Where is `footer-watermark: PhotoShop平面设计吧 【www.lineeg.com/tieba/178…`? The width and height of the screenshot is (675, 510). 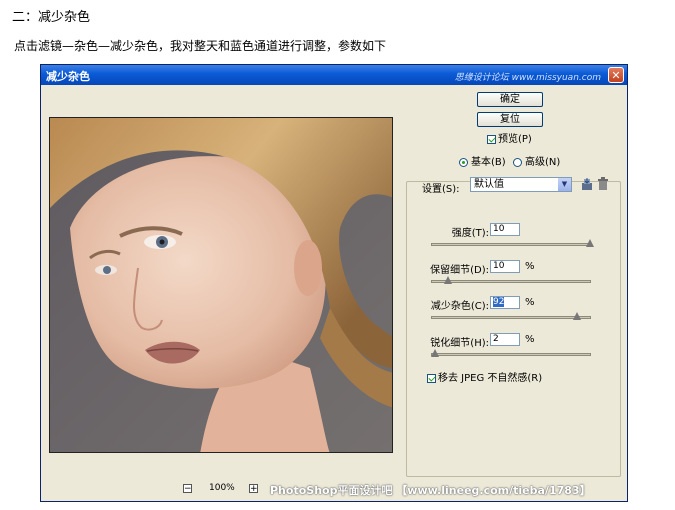 footer-watermark: PhotoShop平面设计吧 【www.lineeg.com/tieba/178… is located at coordinates (430, 490).